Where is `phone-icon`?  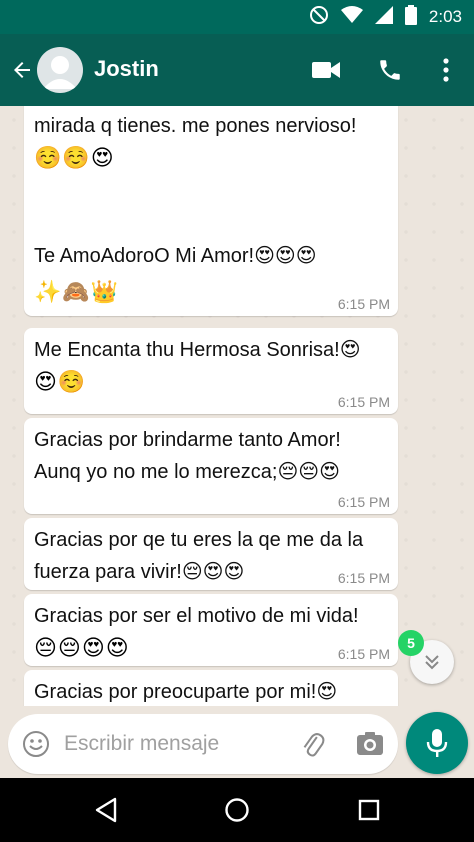 phone-icon is located at coordinates (390, 70).